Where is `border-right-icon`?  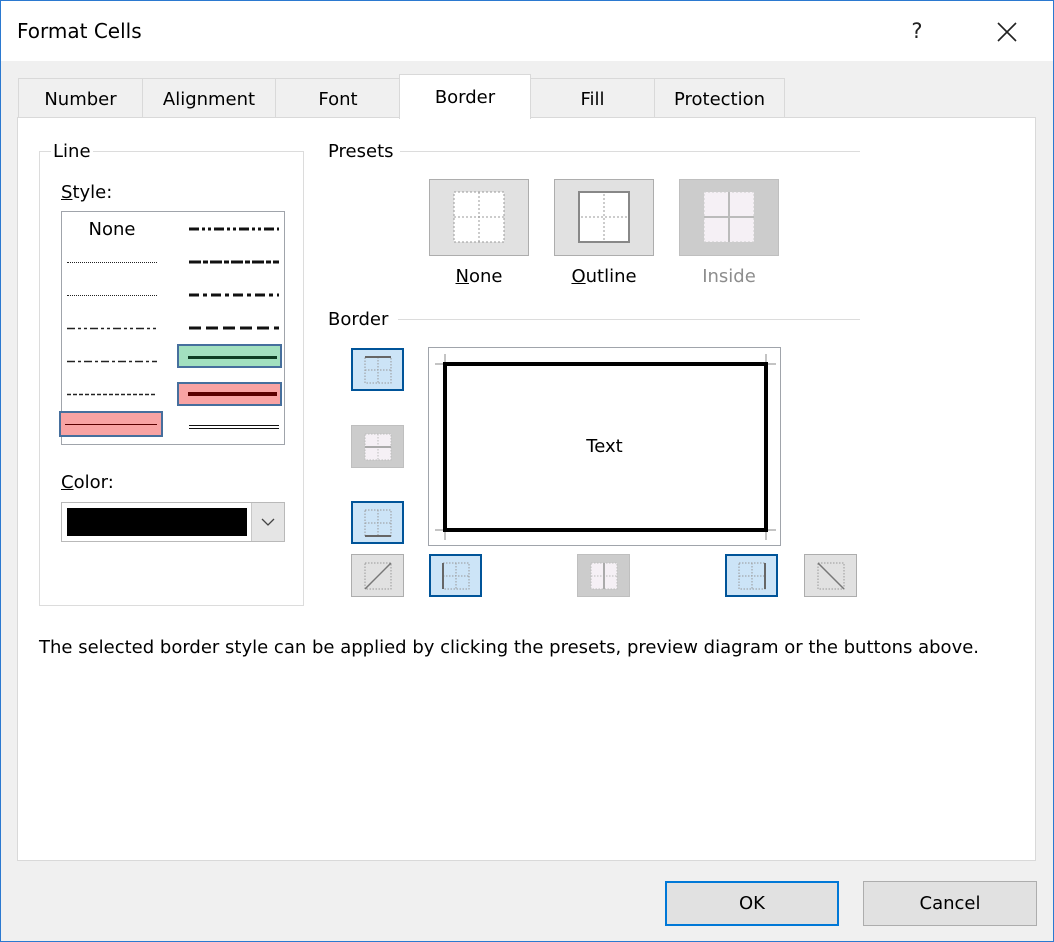 border-right-icon is located at coordinates (752, 575).